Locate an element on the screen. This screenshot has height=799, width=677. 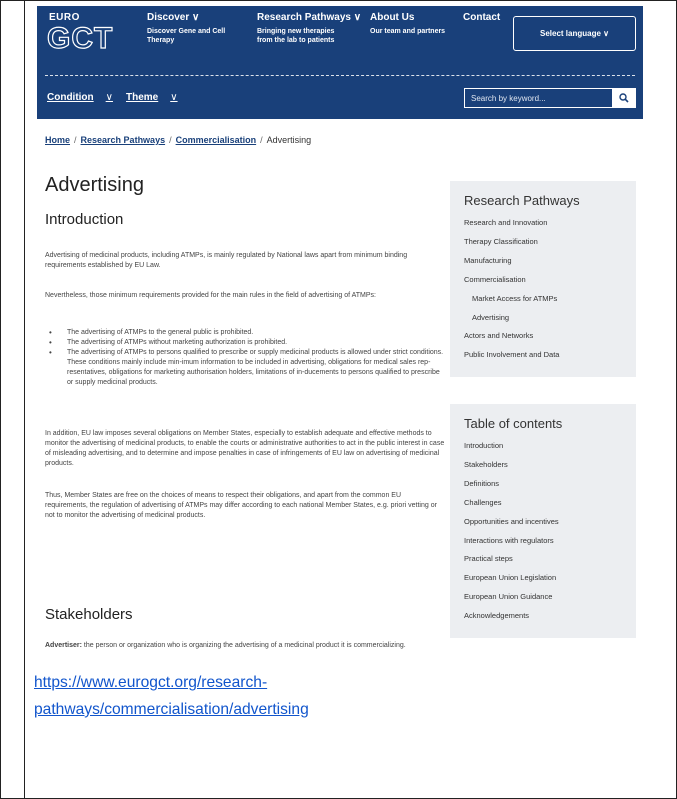
sidebar-item-commercialisation: Commercialisation is located at coordinates (543, 280).